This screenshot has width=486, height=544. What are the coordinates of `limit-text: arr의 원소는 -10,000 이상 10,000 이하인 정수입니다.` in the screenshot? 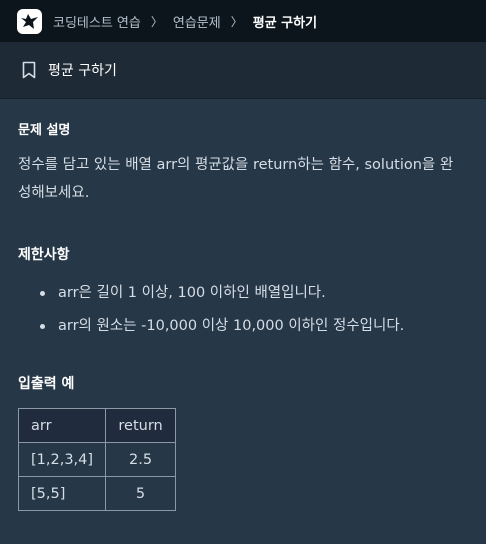 It's located at (231, 326).